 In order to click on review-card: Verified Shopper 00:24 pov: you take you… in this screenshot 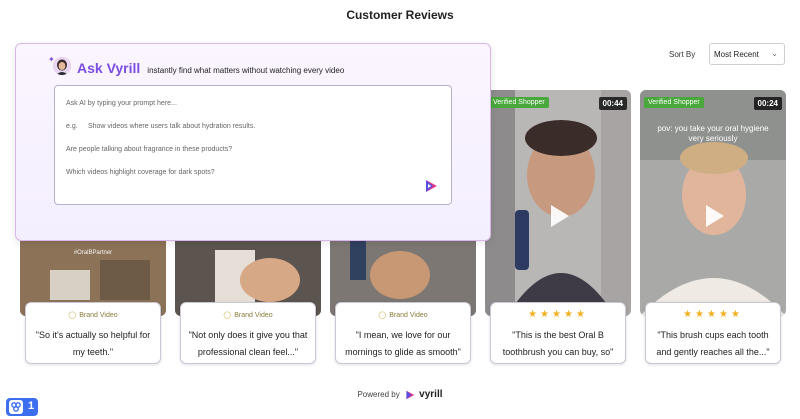, I will do `click(713, 203)`.